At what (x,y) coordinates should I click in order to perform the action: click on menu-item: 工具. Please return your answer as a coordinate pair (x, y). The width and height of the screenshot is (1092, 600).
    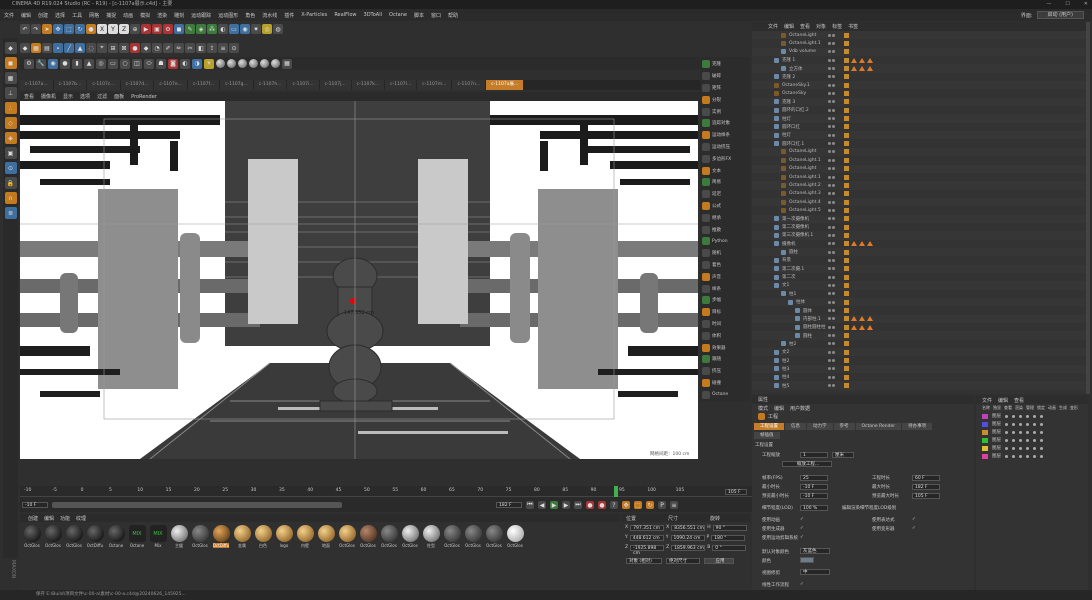
    Looking at the image, I should click on (77, 15).